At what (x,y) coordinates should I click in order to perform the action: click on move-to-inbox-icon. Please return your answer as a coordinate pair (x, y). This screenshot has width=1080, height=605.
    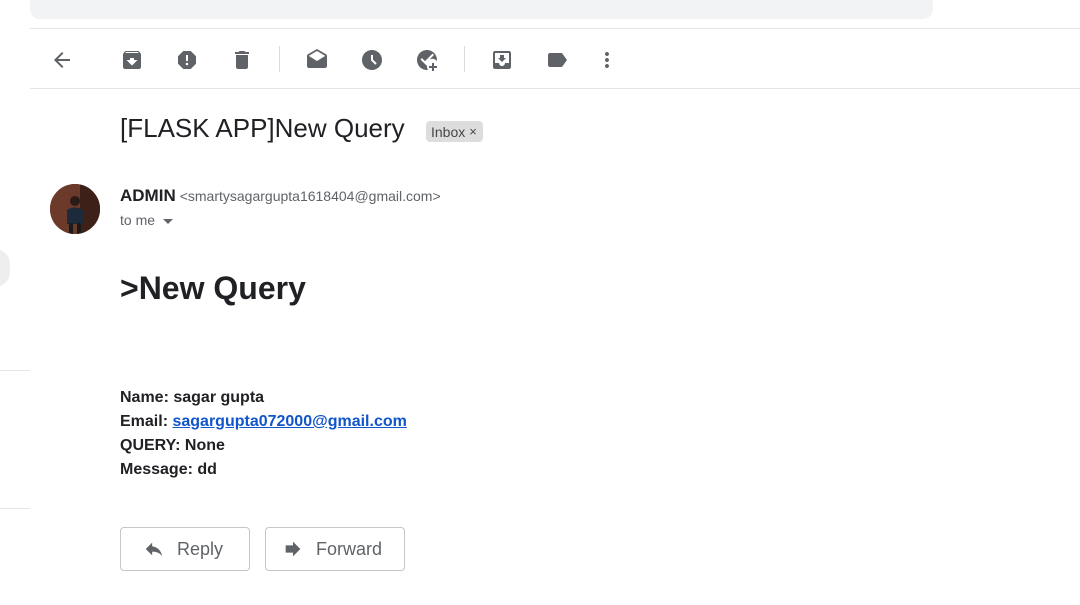
    Looking at the image, I should click on (502, 60).